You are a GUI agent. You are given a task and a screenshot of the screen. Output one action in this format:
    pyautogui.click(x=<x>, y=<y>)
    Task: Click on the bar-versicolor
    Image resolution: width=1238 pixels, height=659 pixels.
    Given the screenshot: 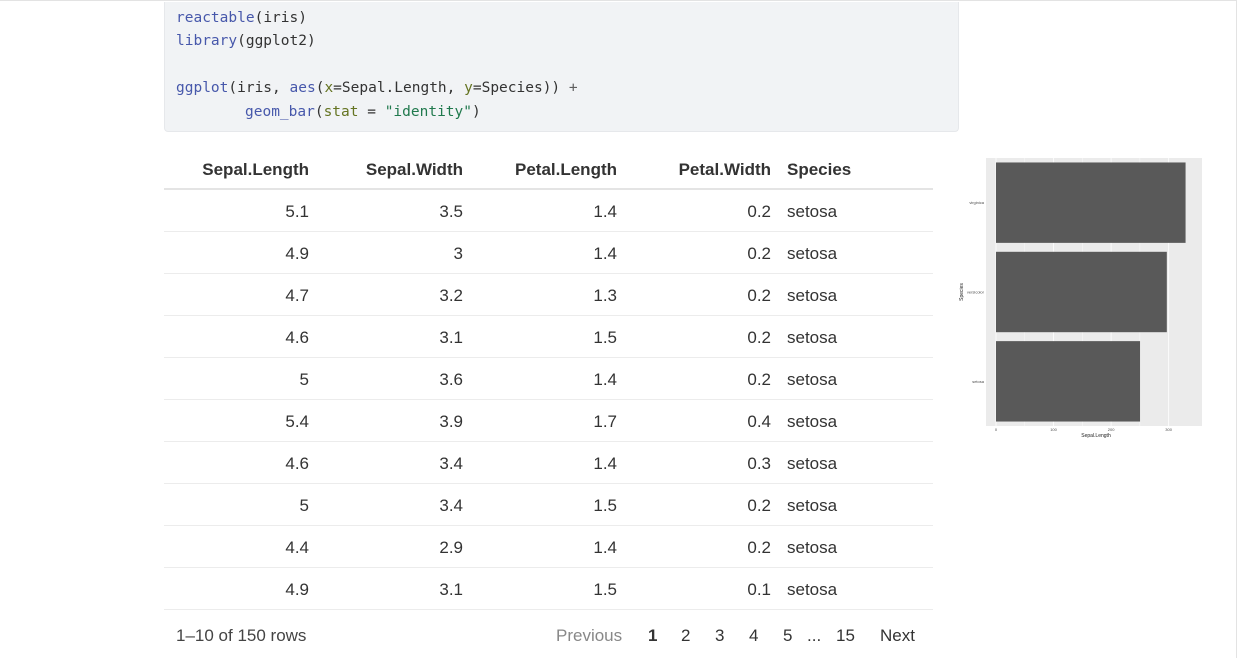 What is the action you would take?
    pyautogui.click(x=1081, y=292)
    